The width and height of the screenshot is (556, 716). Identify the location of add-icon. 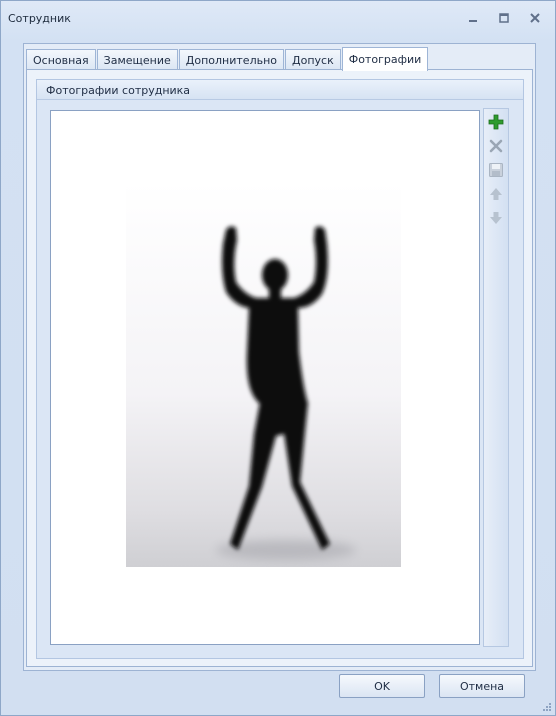
(496, 122).